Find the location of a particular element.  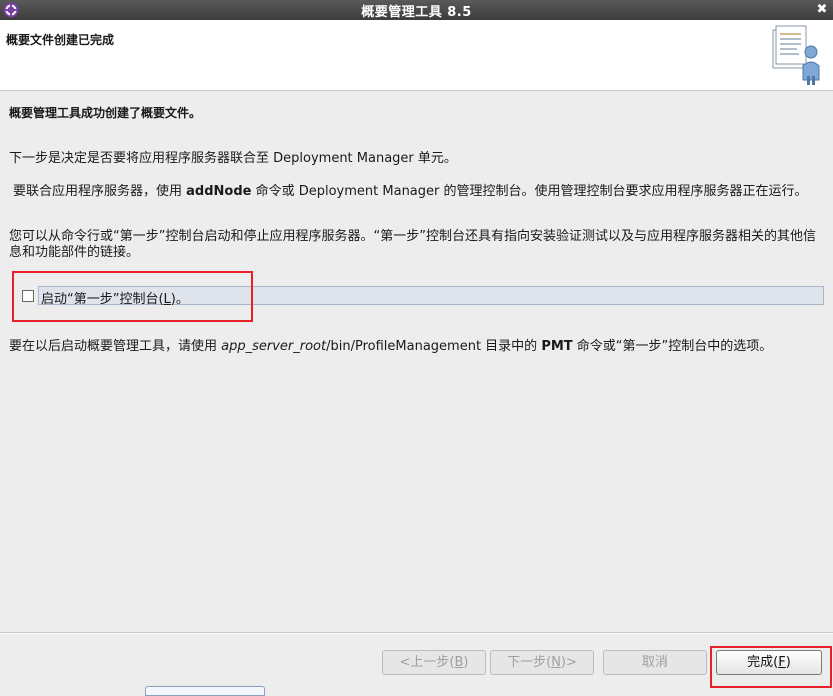

addnode-command: addNode is located at coordinates (219, 191).